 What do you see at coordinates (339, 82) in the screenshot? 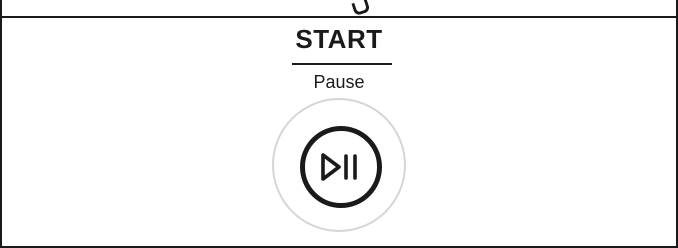
I see `pause-label: Pause` at bounding box center [339, 82].